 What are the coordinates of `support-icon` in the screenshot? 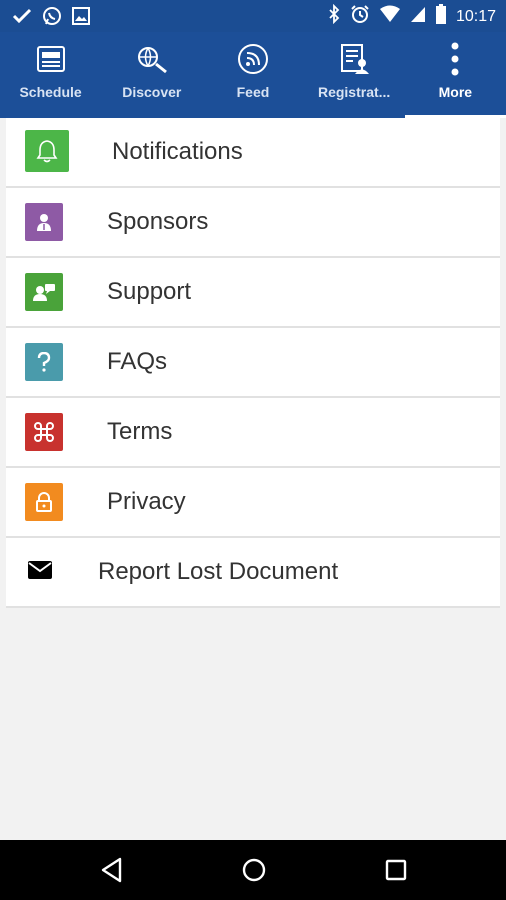 It's located at (44, 292).